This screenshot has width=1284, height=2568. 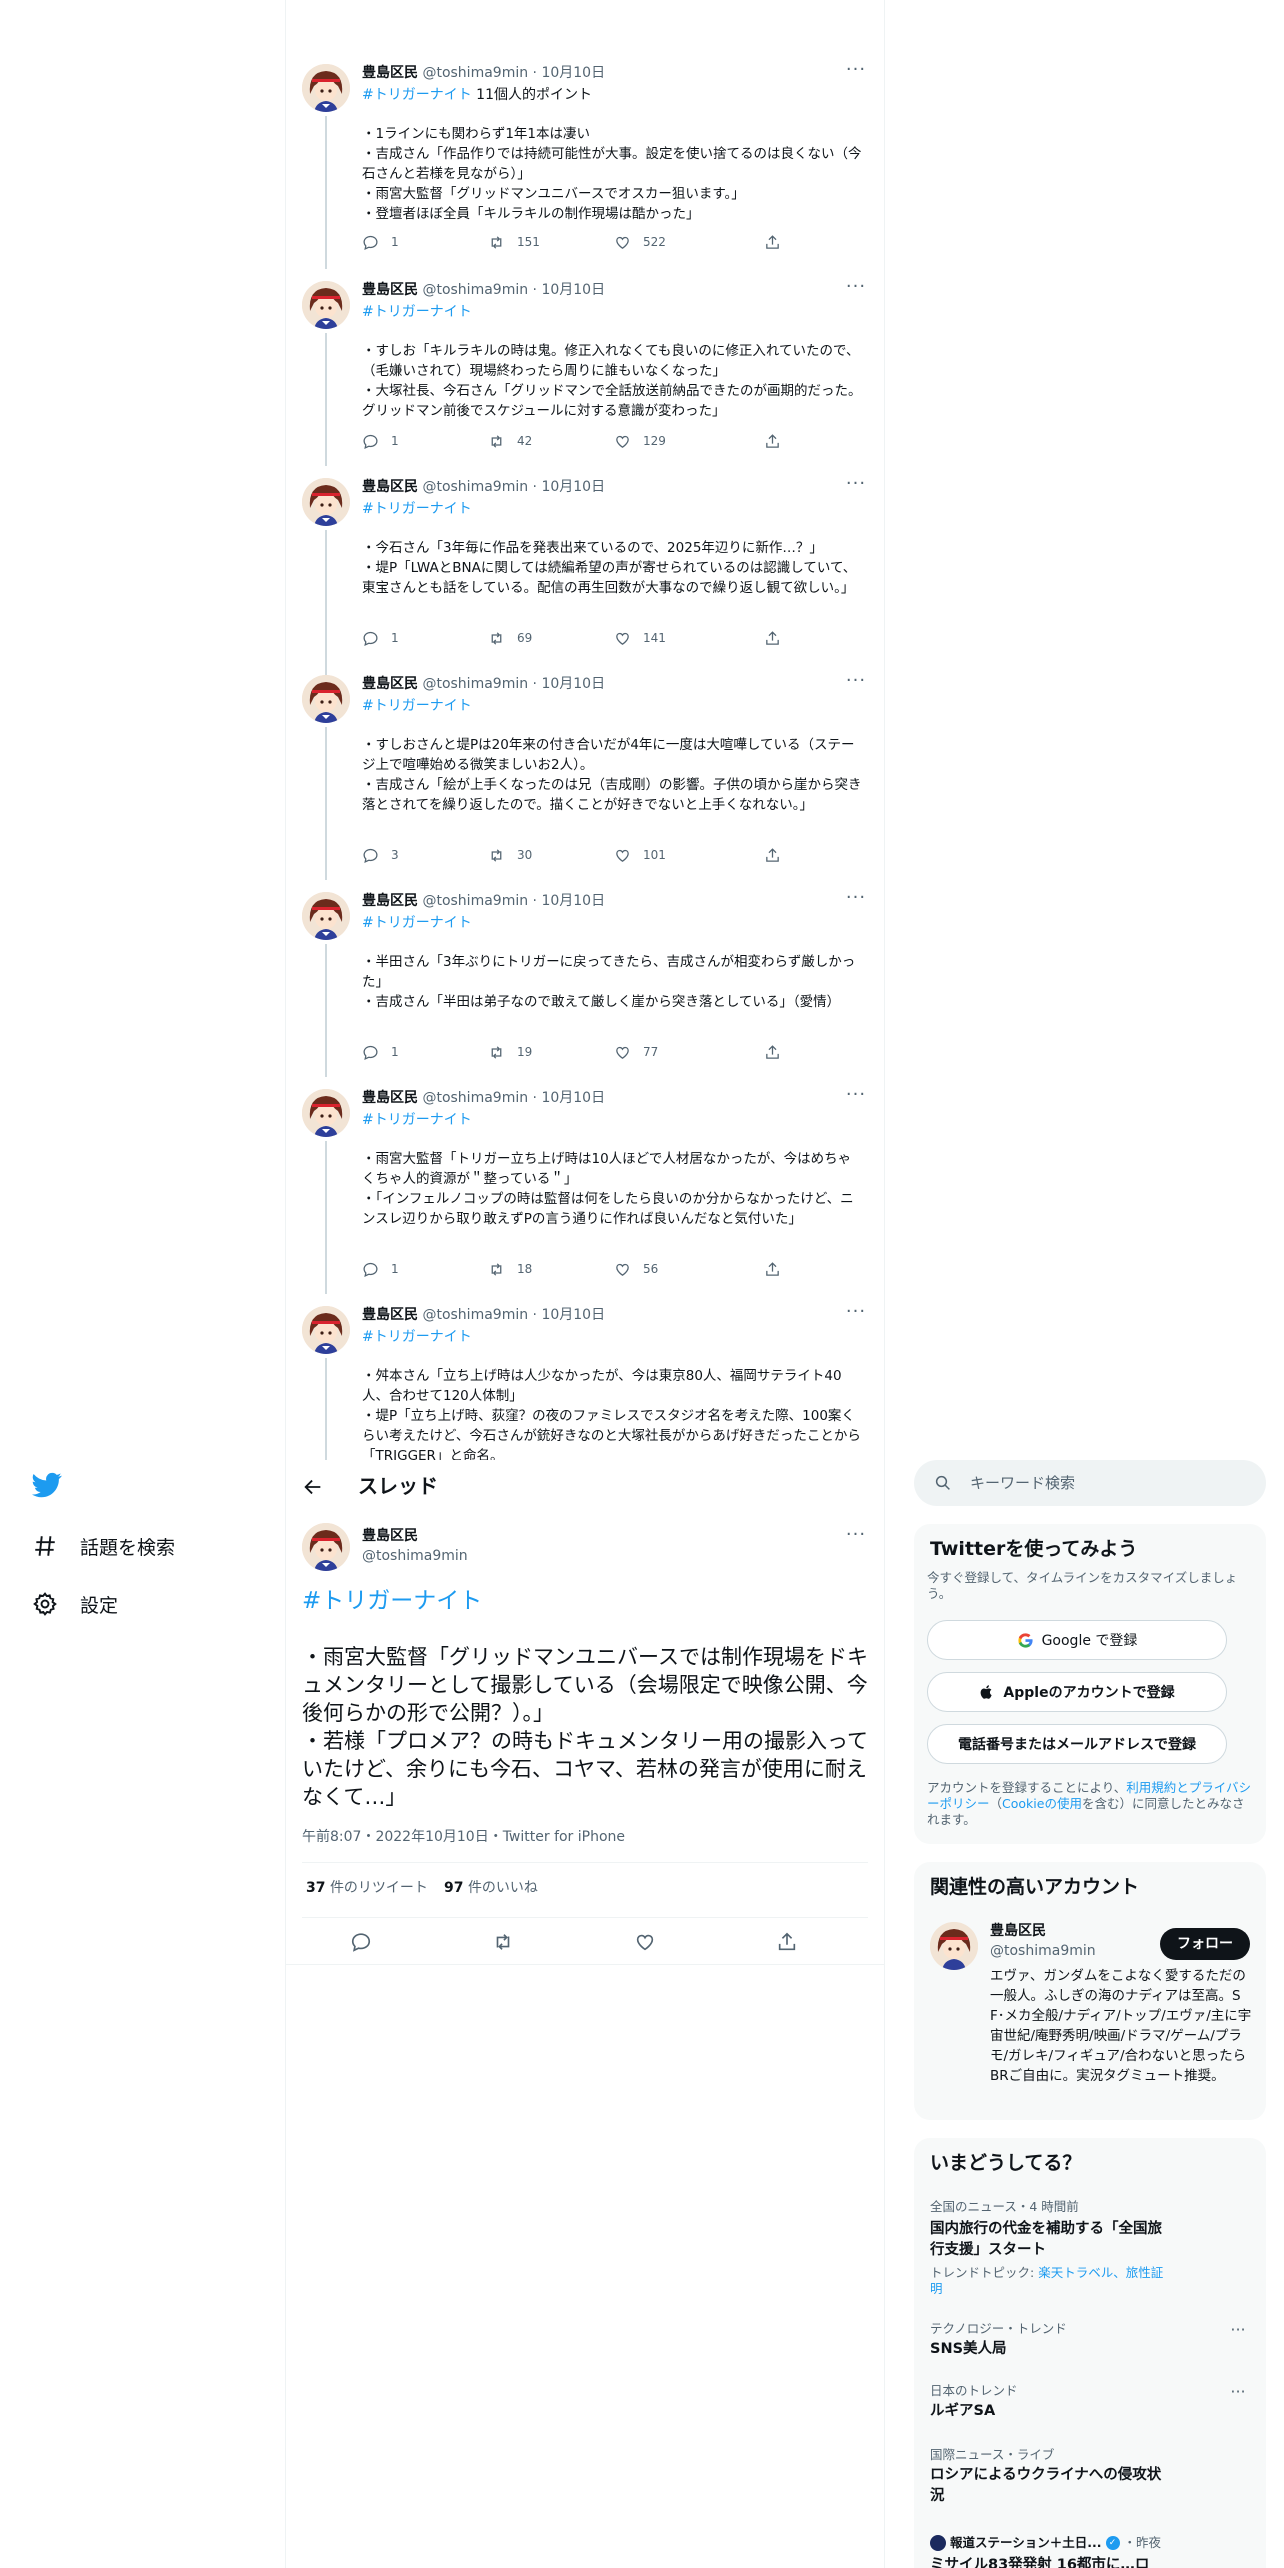 I want to click on retweet-stats: 37 件のリツイート, so click(x=367, y=1888).